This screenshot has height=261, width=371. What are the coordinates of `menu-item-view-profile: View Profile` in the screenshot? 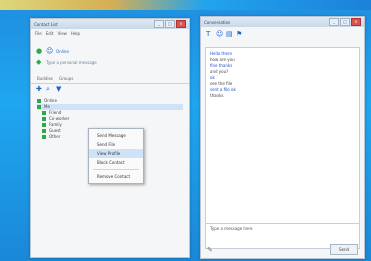 It's located at (116, 153).